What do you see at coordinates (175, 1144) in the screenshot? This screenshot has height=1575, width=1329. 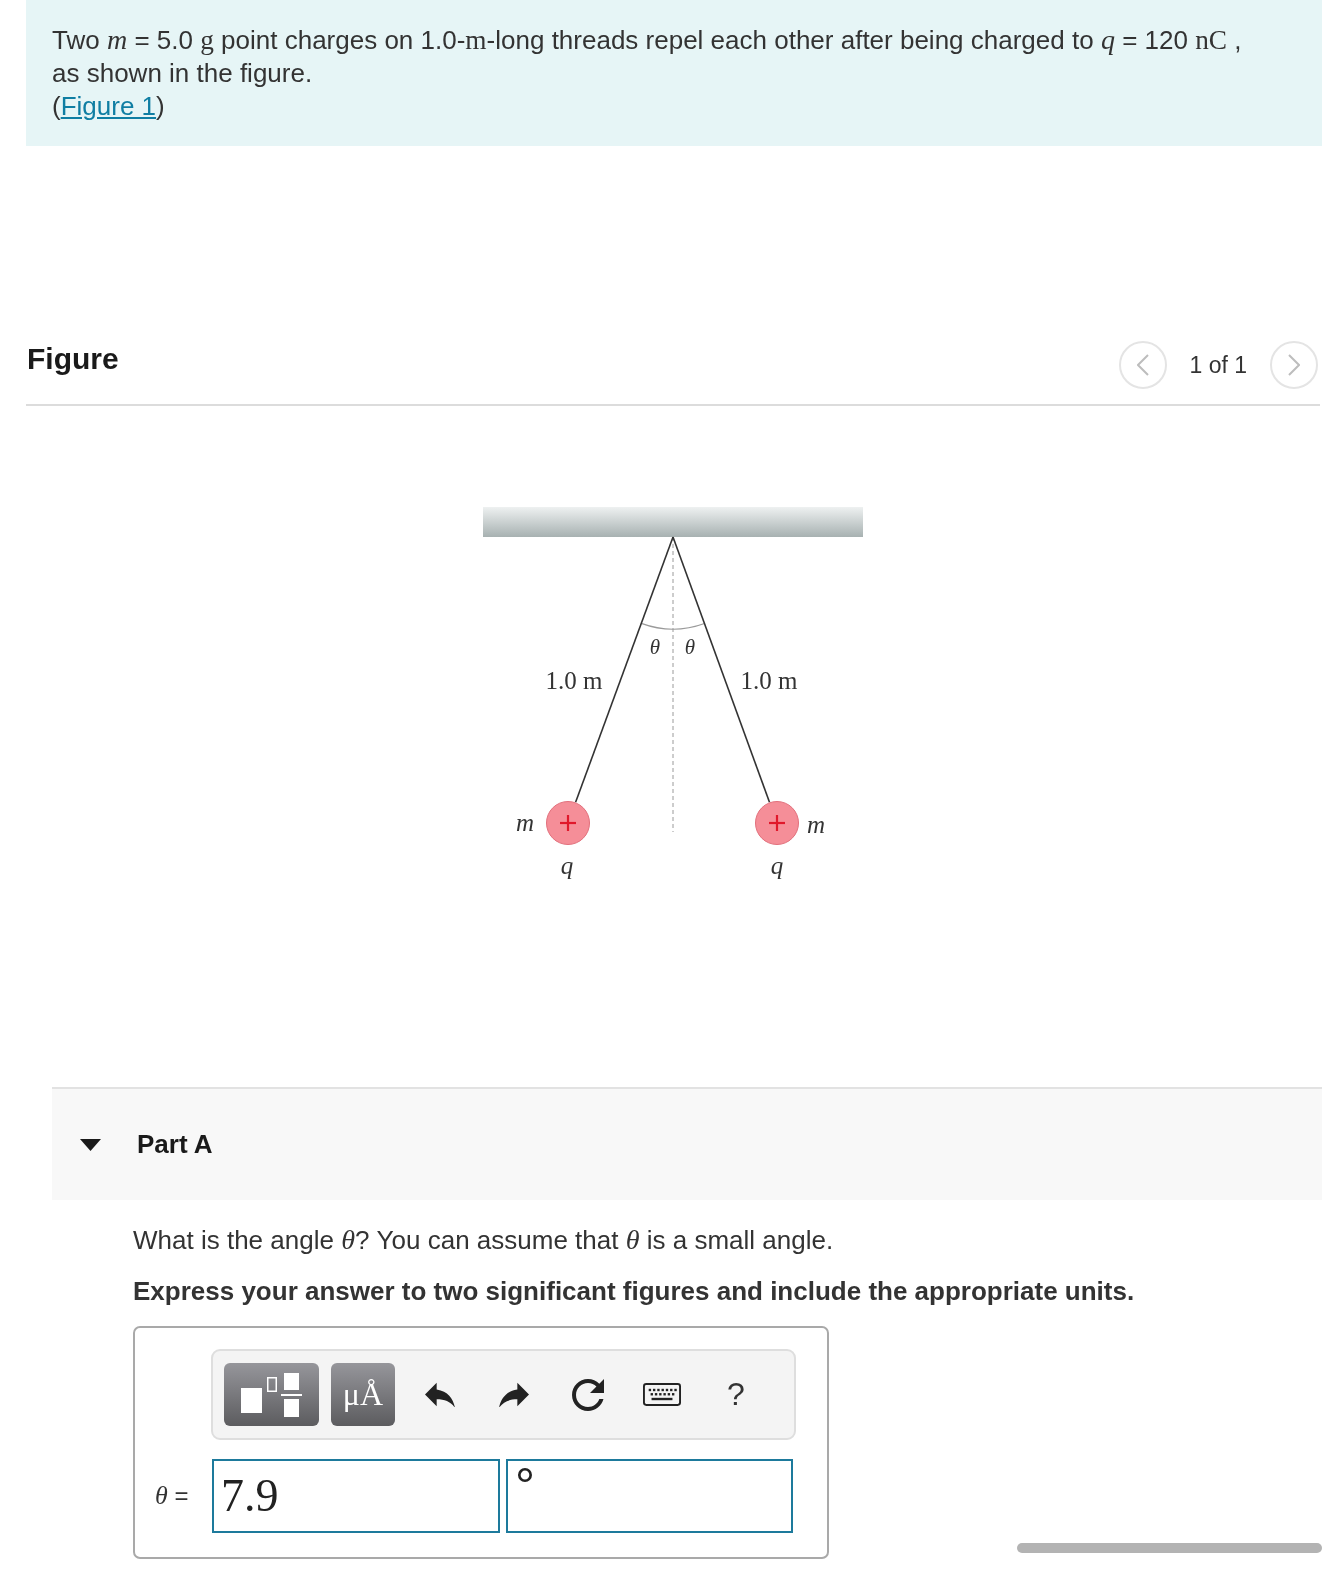 I see `part-title: Part A` at bounding box center [175, 1144].